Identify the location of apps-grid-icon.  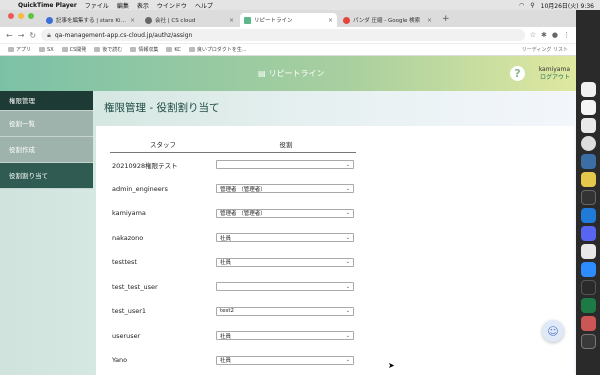
(11, 49).